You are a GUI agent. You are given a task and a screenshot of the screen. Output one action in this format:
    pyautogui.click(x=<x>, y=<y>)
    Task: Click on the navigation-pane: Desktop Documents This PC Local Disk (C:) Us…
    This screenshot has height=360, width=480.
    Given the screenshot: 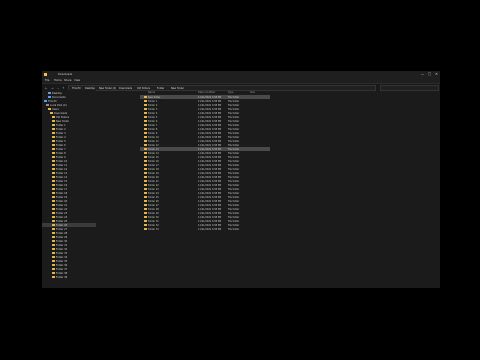 What is the action you would take?
    pyautogui.click(x=69, y=188)
    